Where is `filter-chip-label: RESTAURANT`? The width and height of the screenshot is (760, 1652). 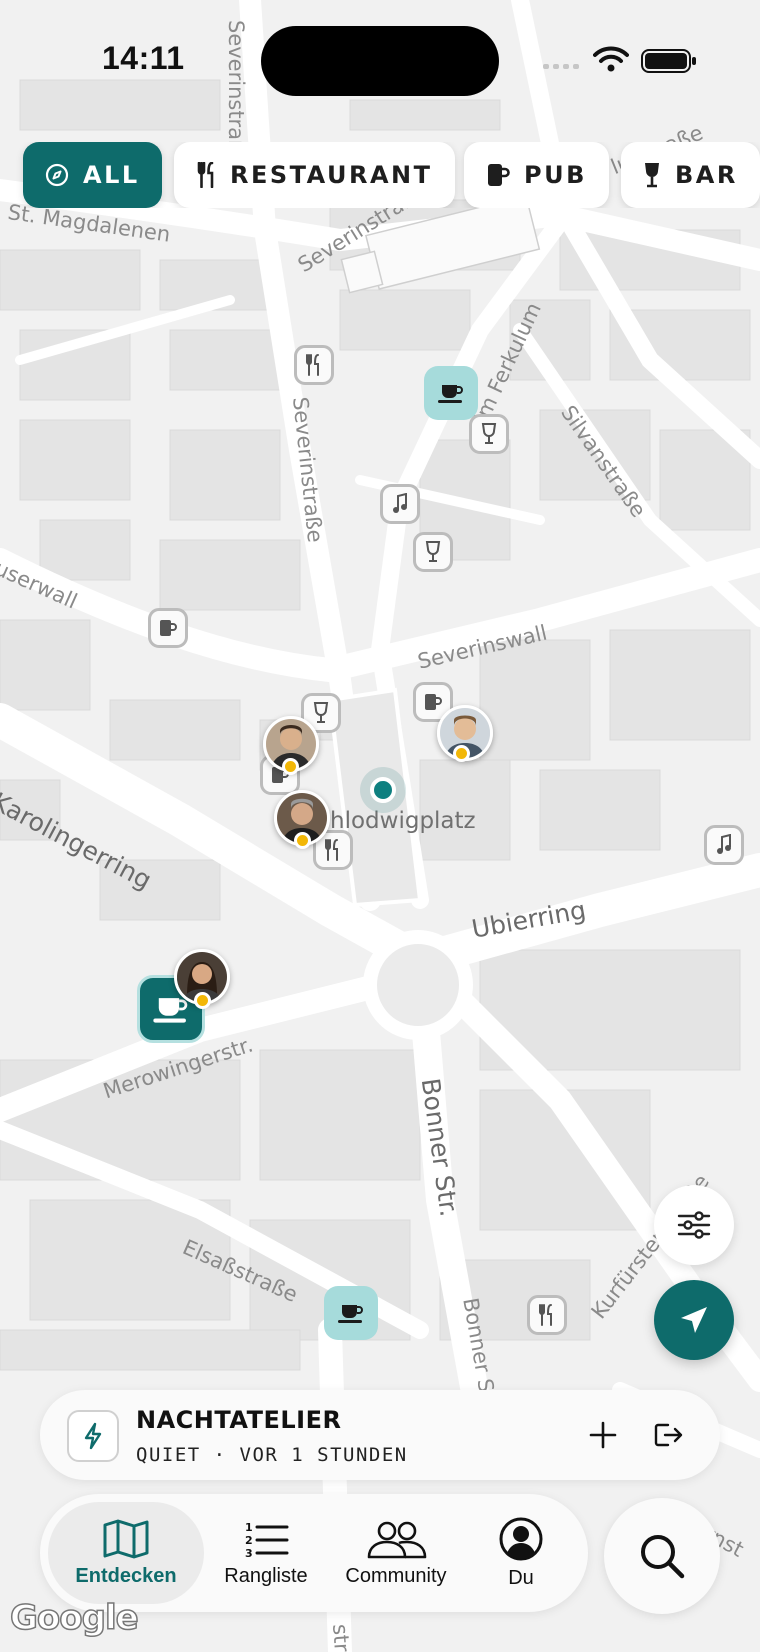
filter-chip-label: RESTAURANT is located at coordinates (331, 175).